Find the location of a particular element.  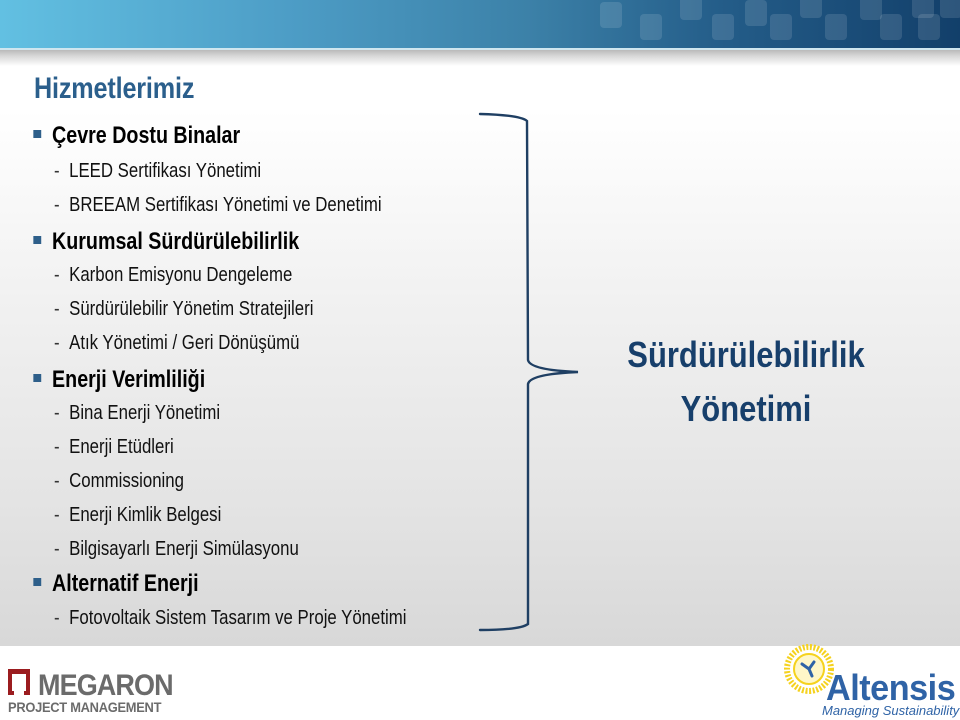

section-heading: Kurumsal Sürdürülebilirlik is located at coordinates (166, 242).